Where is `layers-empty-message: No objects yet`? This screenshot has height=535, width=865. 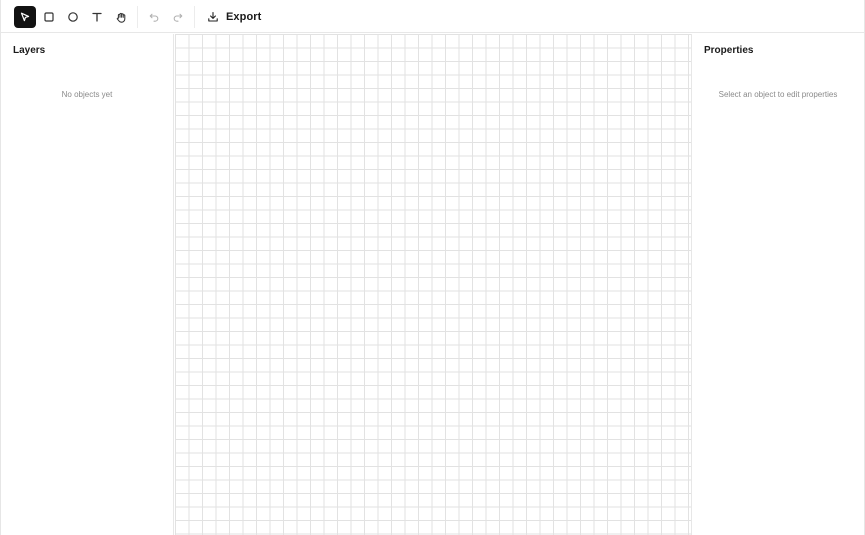
layers-empty-message: No objects yet is located at coordinates (87, 94).